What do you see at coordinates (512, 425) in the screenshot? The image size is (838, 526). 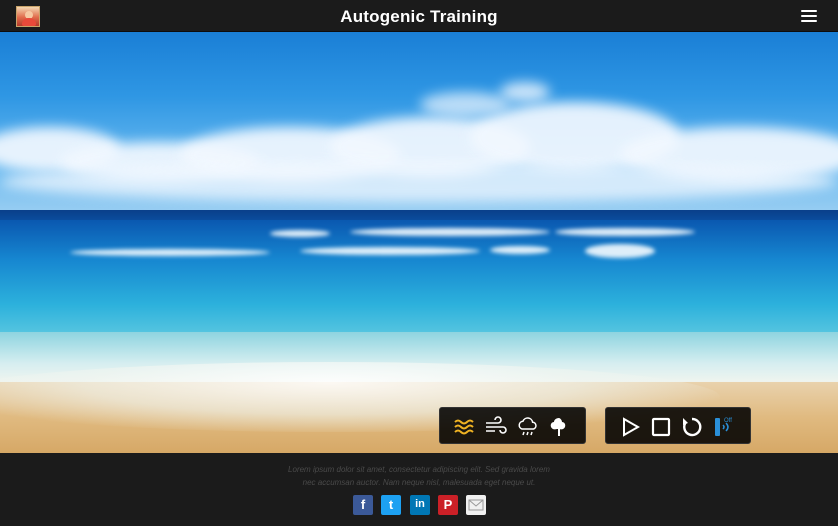 I see `ambient-sounds-panel` at bounding box center [512, 425].